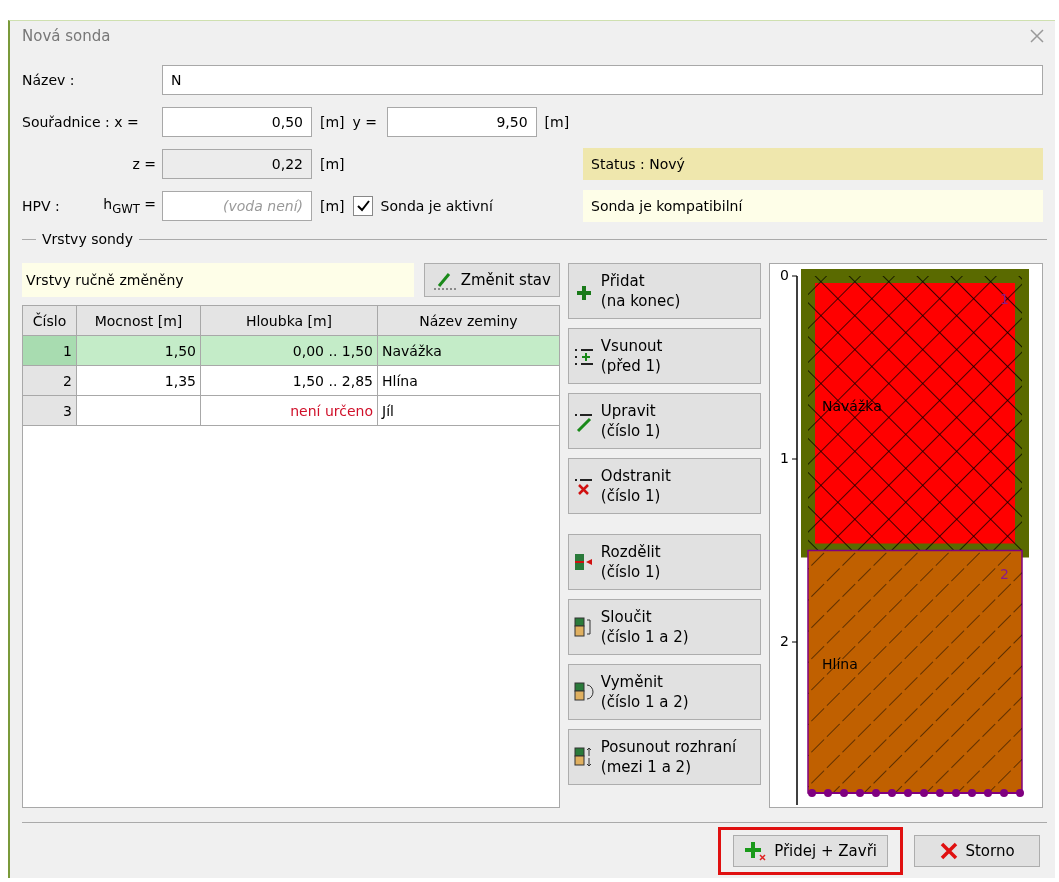  I want to click on layers-note: Vrstvy ručně změněny, so click(218, 280).